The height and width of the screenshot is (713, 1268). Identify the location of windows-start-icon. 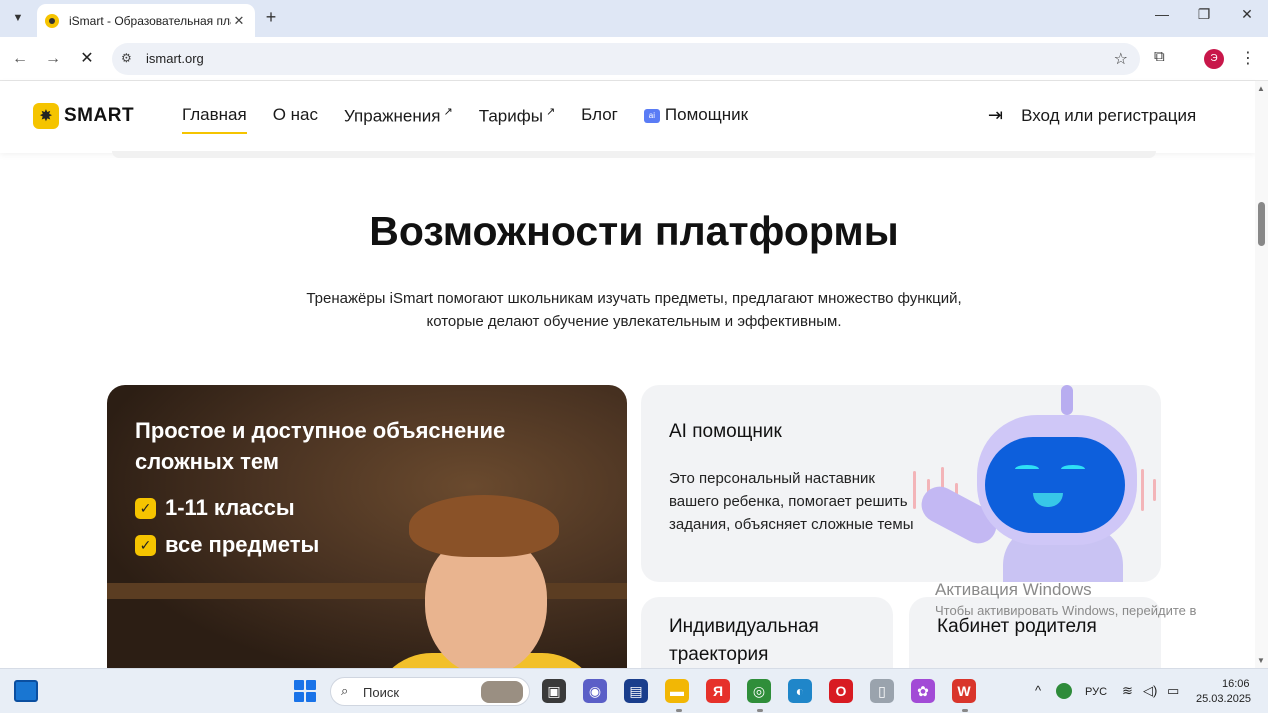
(305, 691).